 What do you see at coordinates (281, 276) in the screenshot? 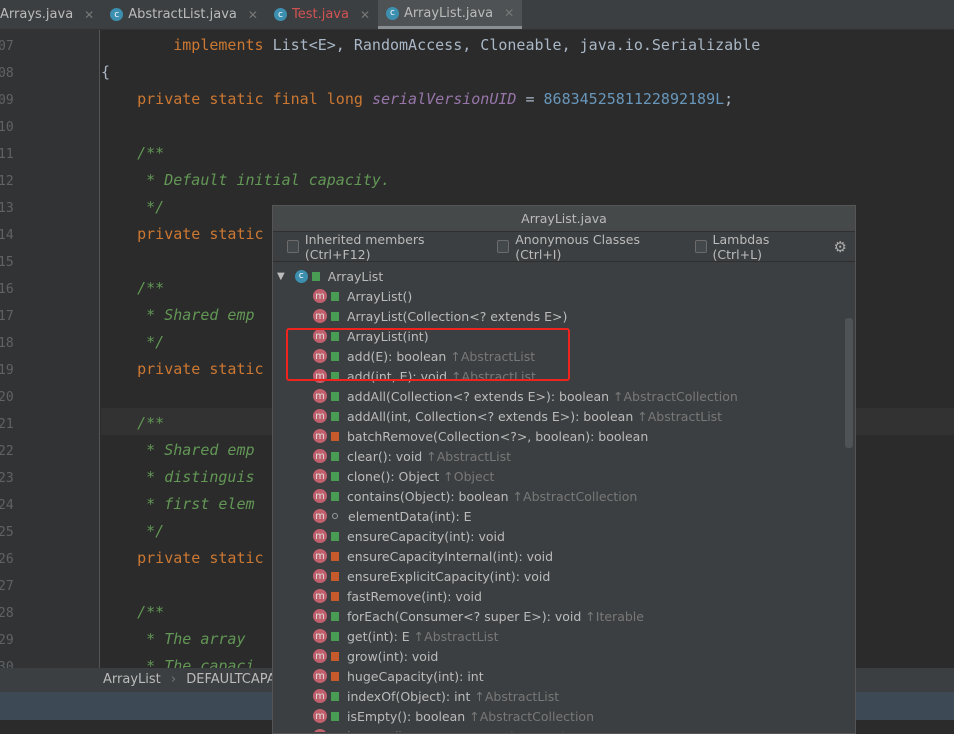
I see `expand-arrow-icon: ▼` at bounding box center [281, 276].